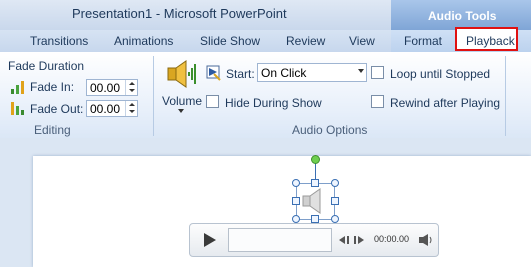 This screenshot has width=531, height=267. Describe the element at coordinates (284, 73) in the screenshot. I see `start-value: On Click` at that location.